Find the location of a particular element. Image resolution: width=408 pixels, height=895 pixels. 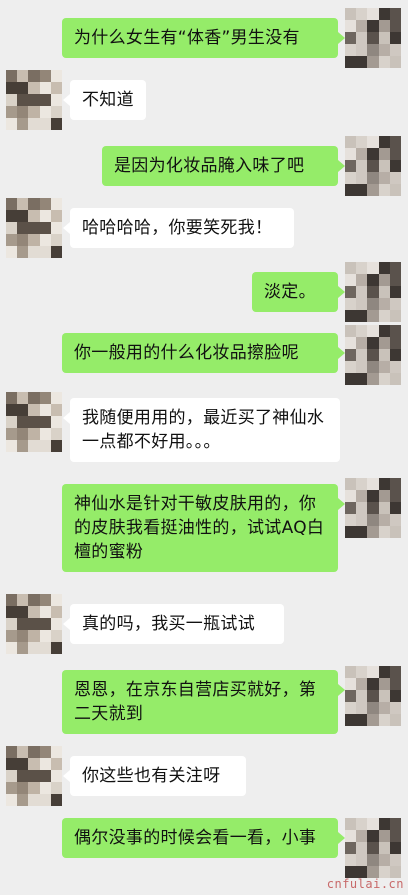

sent-message-bubble: 淡定。 is located at coordinates (298, 292).